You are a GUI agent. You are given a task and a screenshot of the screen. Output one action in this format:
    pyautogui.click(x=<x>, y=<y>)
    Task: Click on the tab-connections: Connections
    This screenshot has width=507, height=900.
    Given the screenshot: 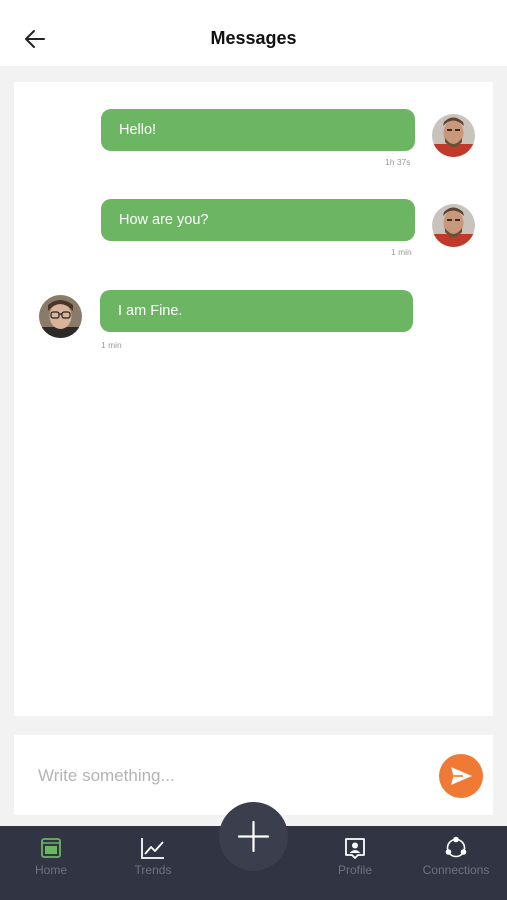 What is the action you would take?
    pyautogui.click(x=456, y=863)
    